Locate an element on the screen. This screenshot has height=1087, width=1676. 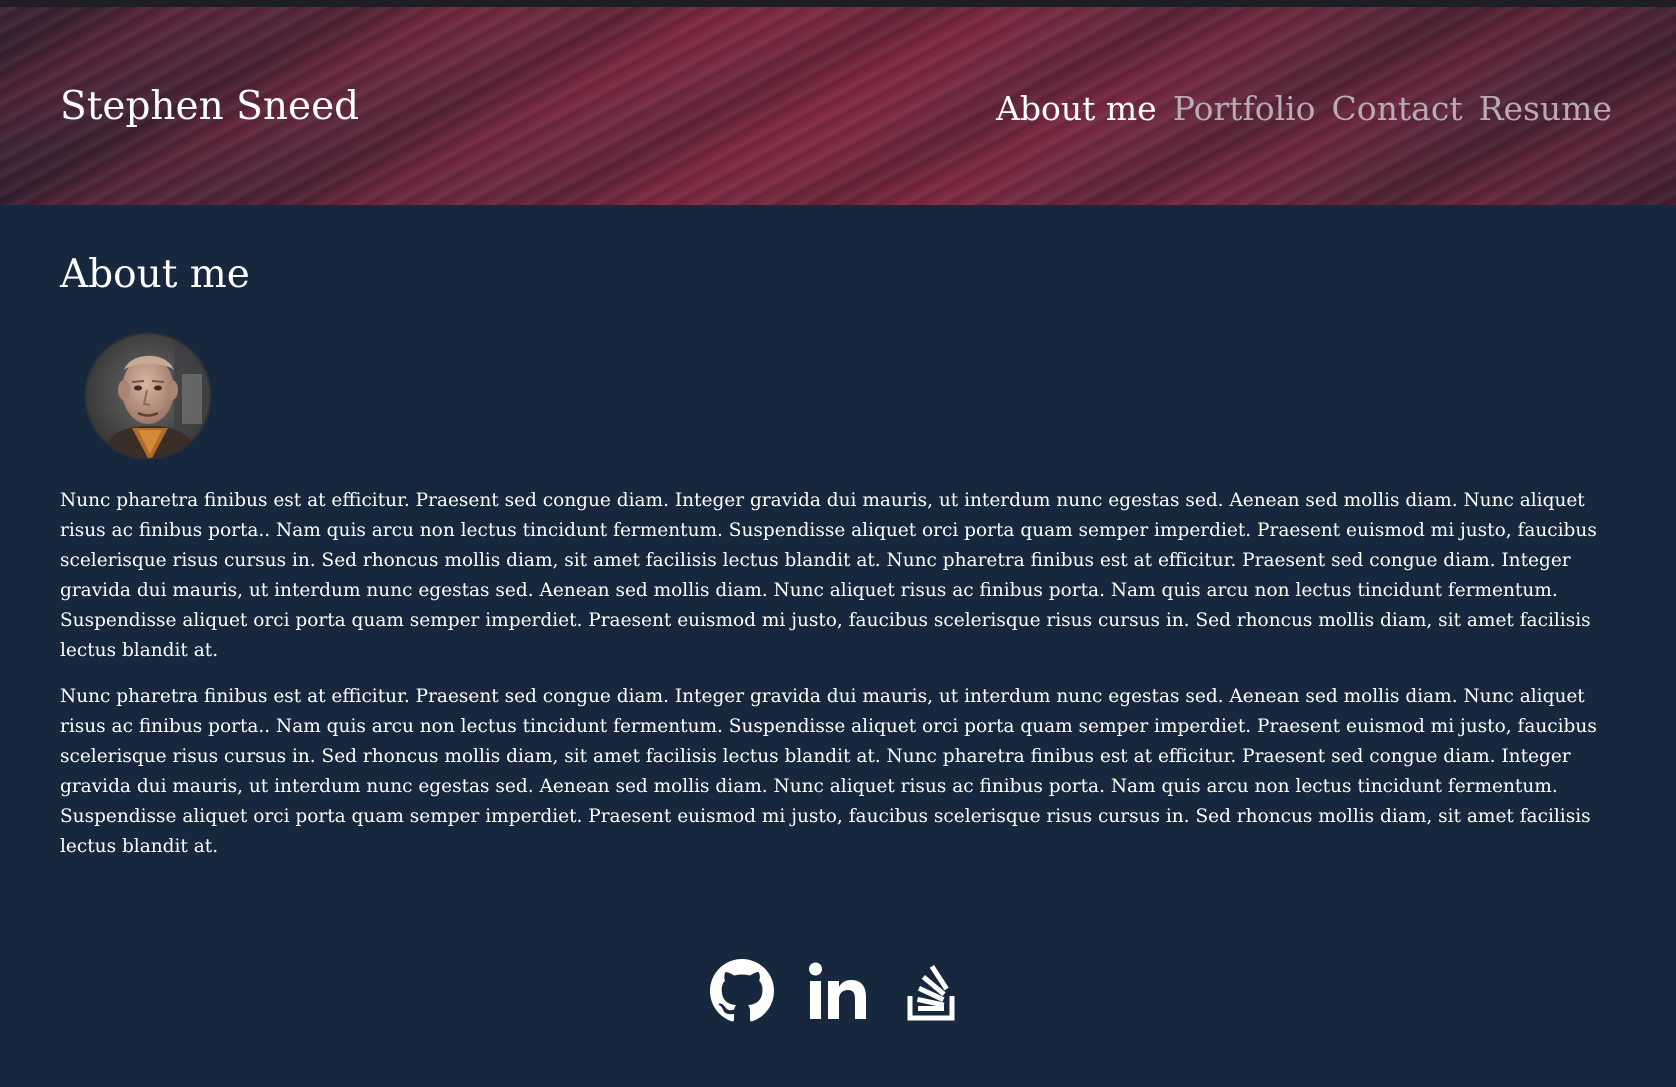
nav-about-me: About me is located at coordinates (1076, 109).